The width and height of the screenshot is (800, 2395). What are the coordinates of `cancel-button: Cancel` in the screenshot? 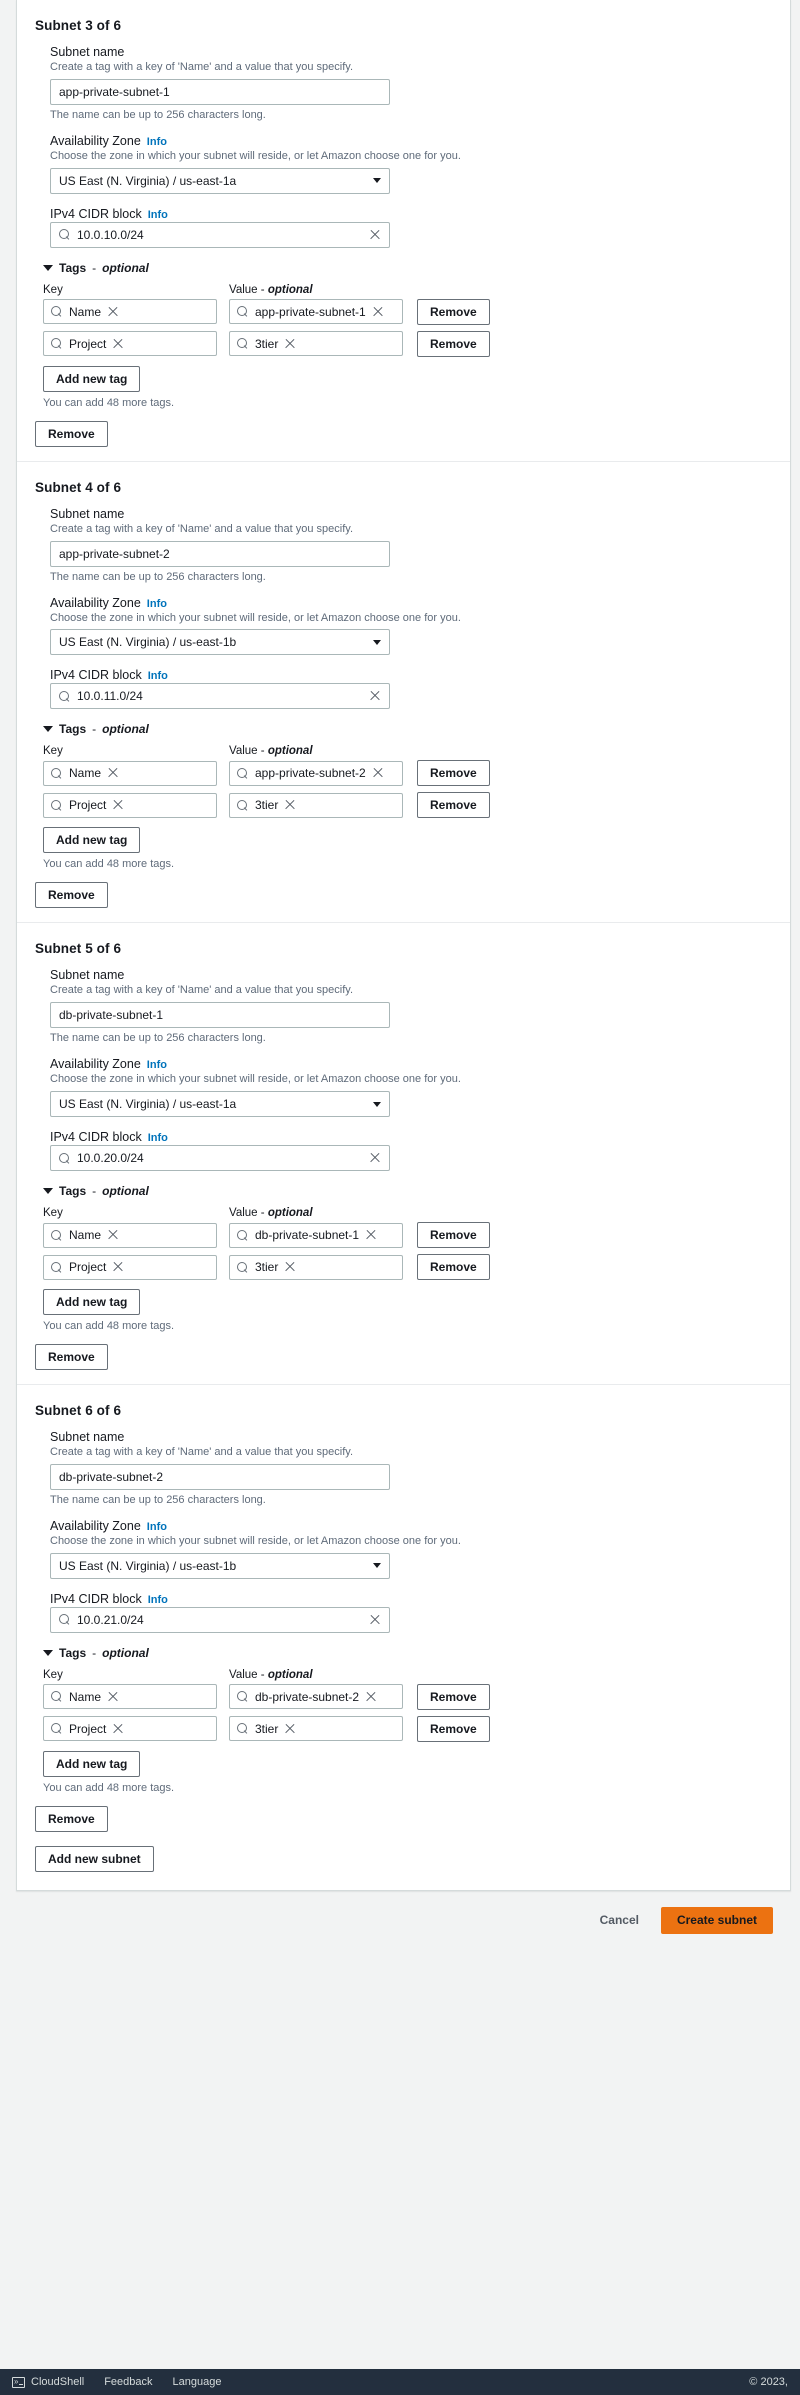 It's located at (619, 1920).